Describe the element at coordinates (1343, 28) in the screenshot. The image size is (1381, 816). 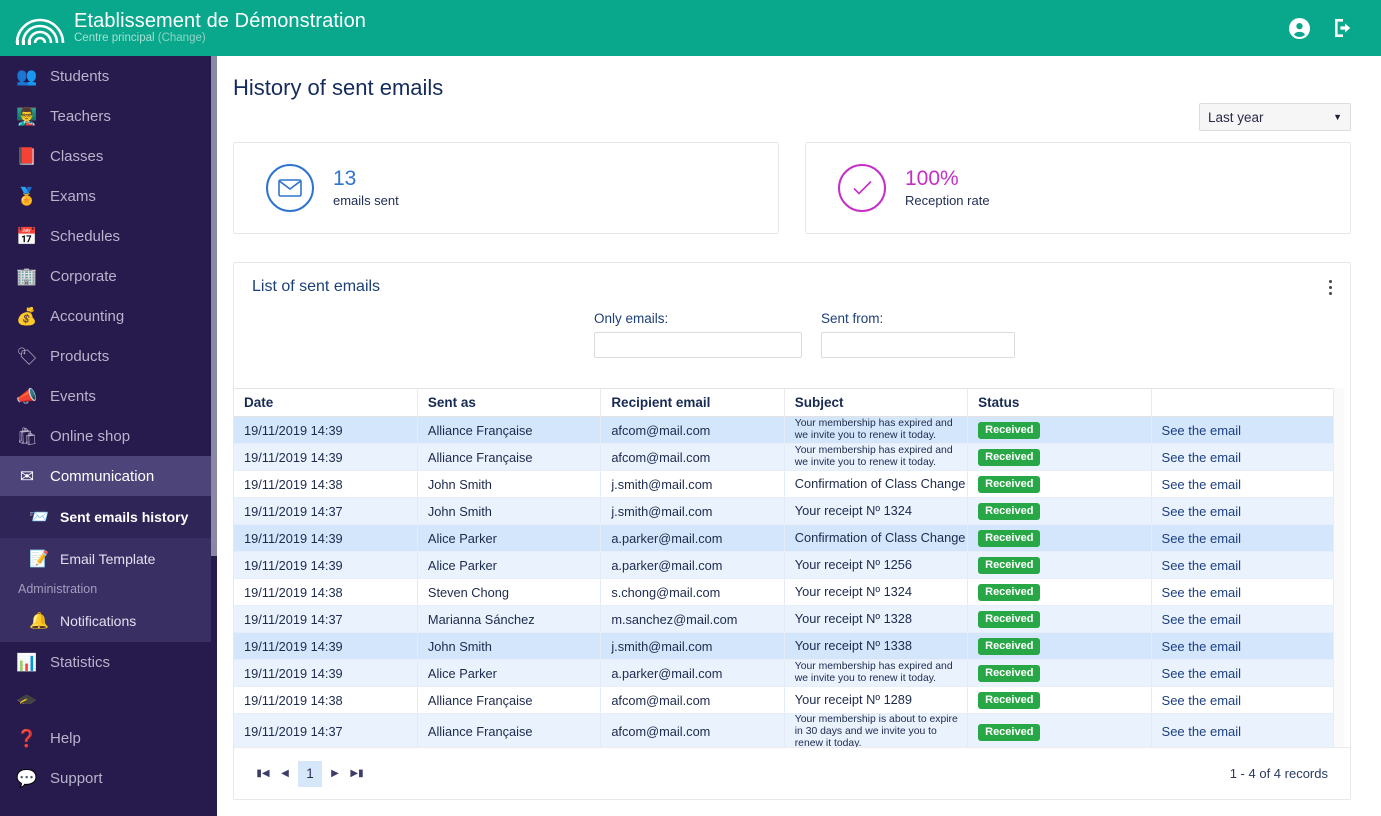
I see `logout-icon` at that location.